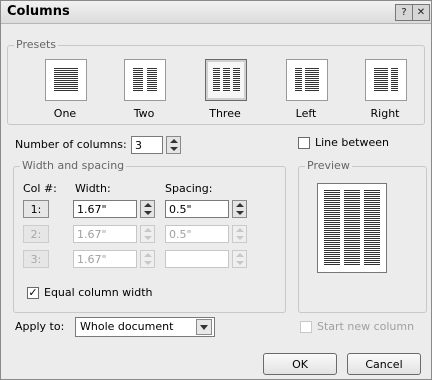 The image size is (432, 380). I want to click on preset-three-button, so click(226, 80).